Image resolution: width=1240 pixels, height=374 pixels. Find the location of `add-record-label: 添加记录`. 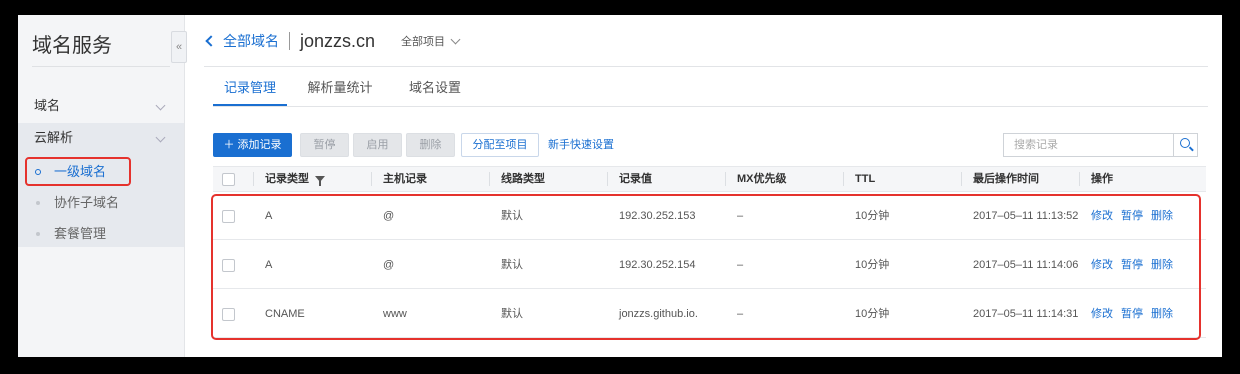

add-record-label: 添加记录 is located at coordinates (259, 145).